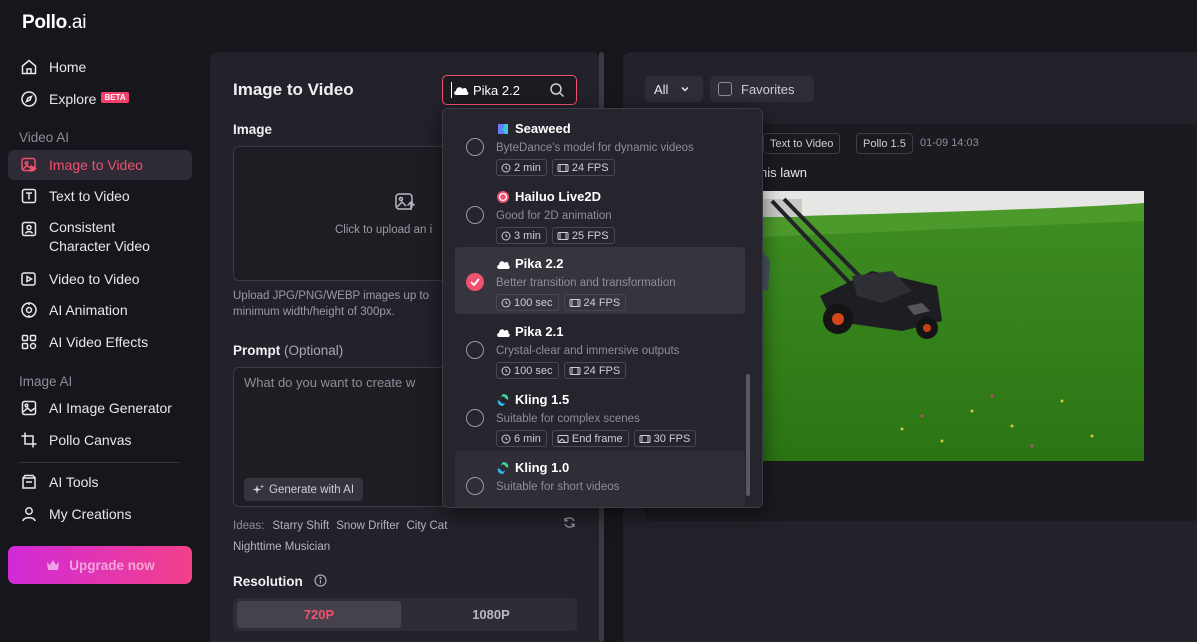  Describe the element at coordinates (258, 489) in the screenshot. I see `sparkle-icon` at that location.